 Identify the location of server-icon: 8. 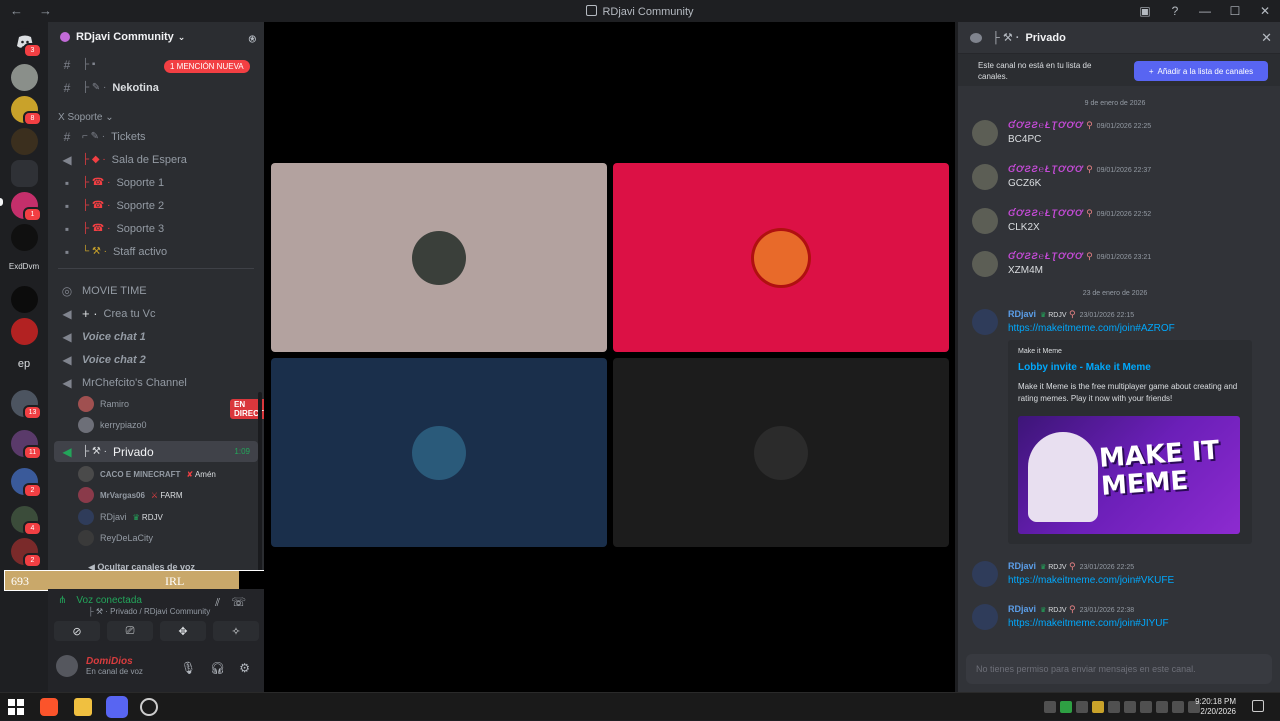
(26, 111).